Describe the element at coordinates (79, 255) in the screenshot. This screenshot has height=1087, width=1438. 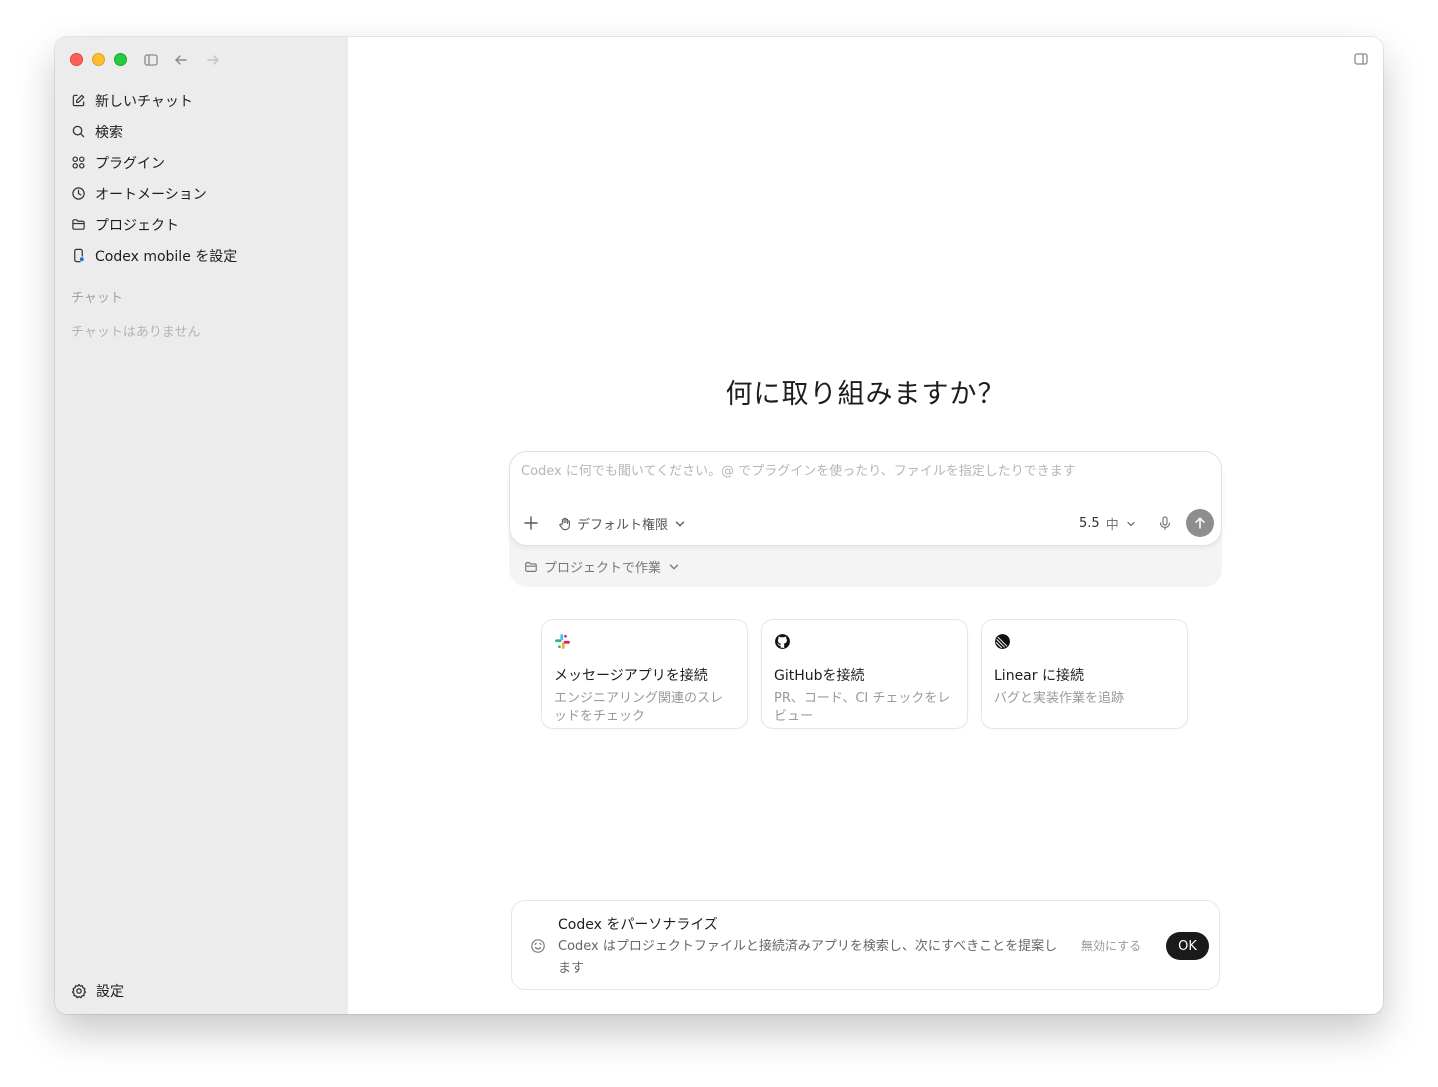
I see `mobile-icon` at that location.